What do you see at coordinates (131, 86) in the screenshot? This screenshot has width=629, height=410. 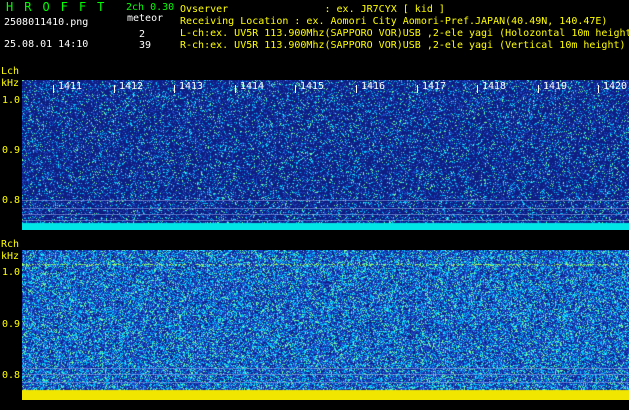 I see `time-label-1412: 1412` at bounding box center [131, 86].